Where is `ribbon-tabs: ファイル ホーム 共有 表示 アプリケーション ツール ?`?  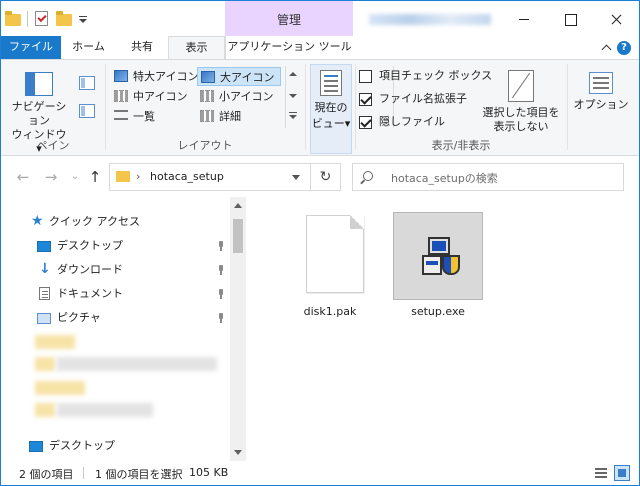 ribbon-tabs: ファイル ホーム 共有 表示 アプリケーション ツール ? is located at coordinates (320, 48).